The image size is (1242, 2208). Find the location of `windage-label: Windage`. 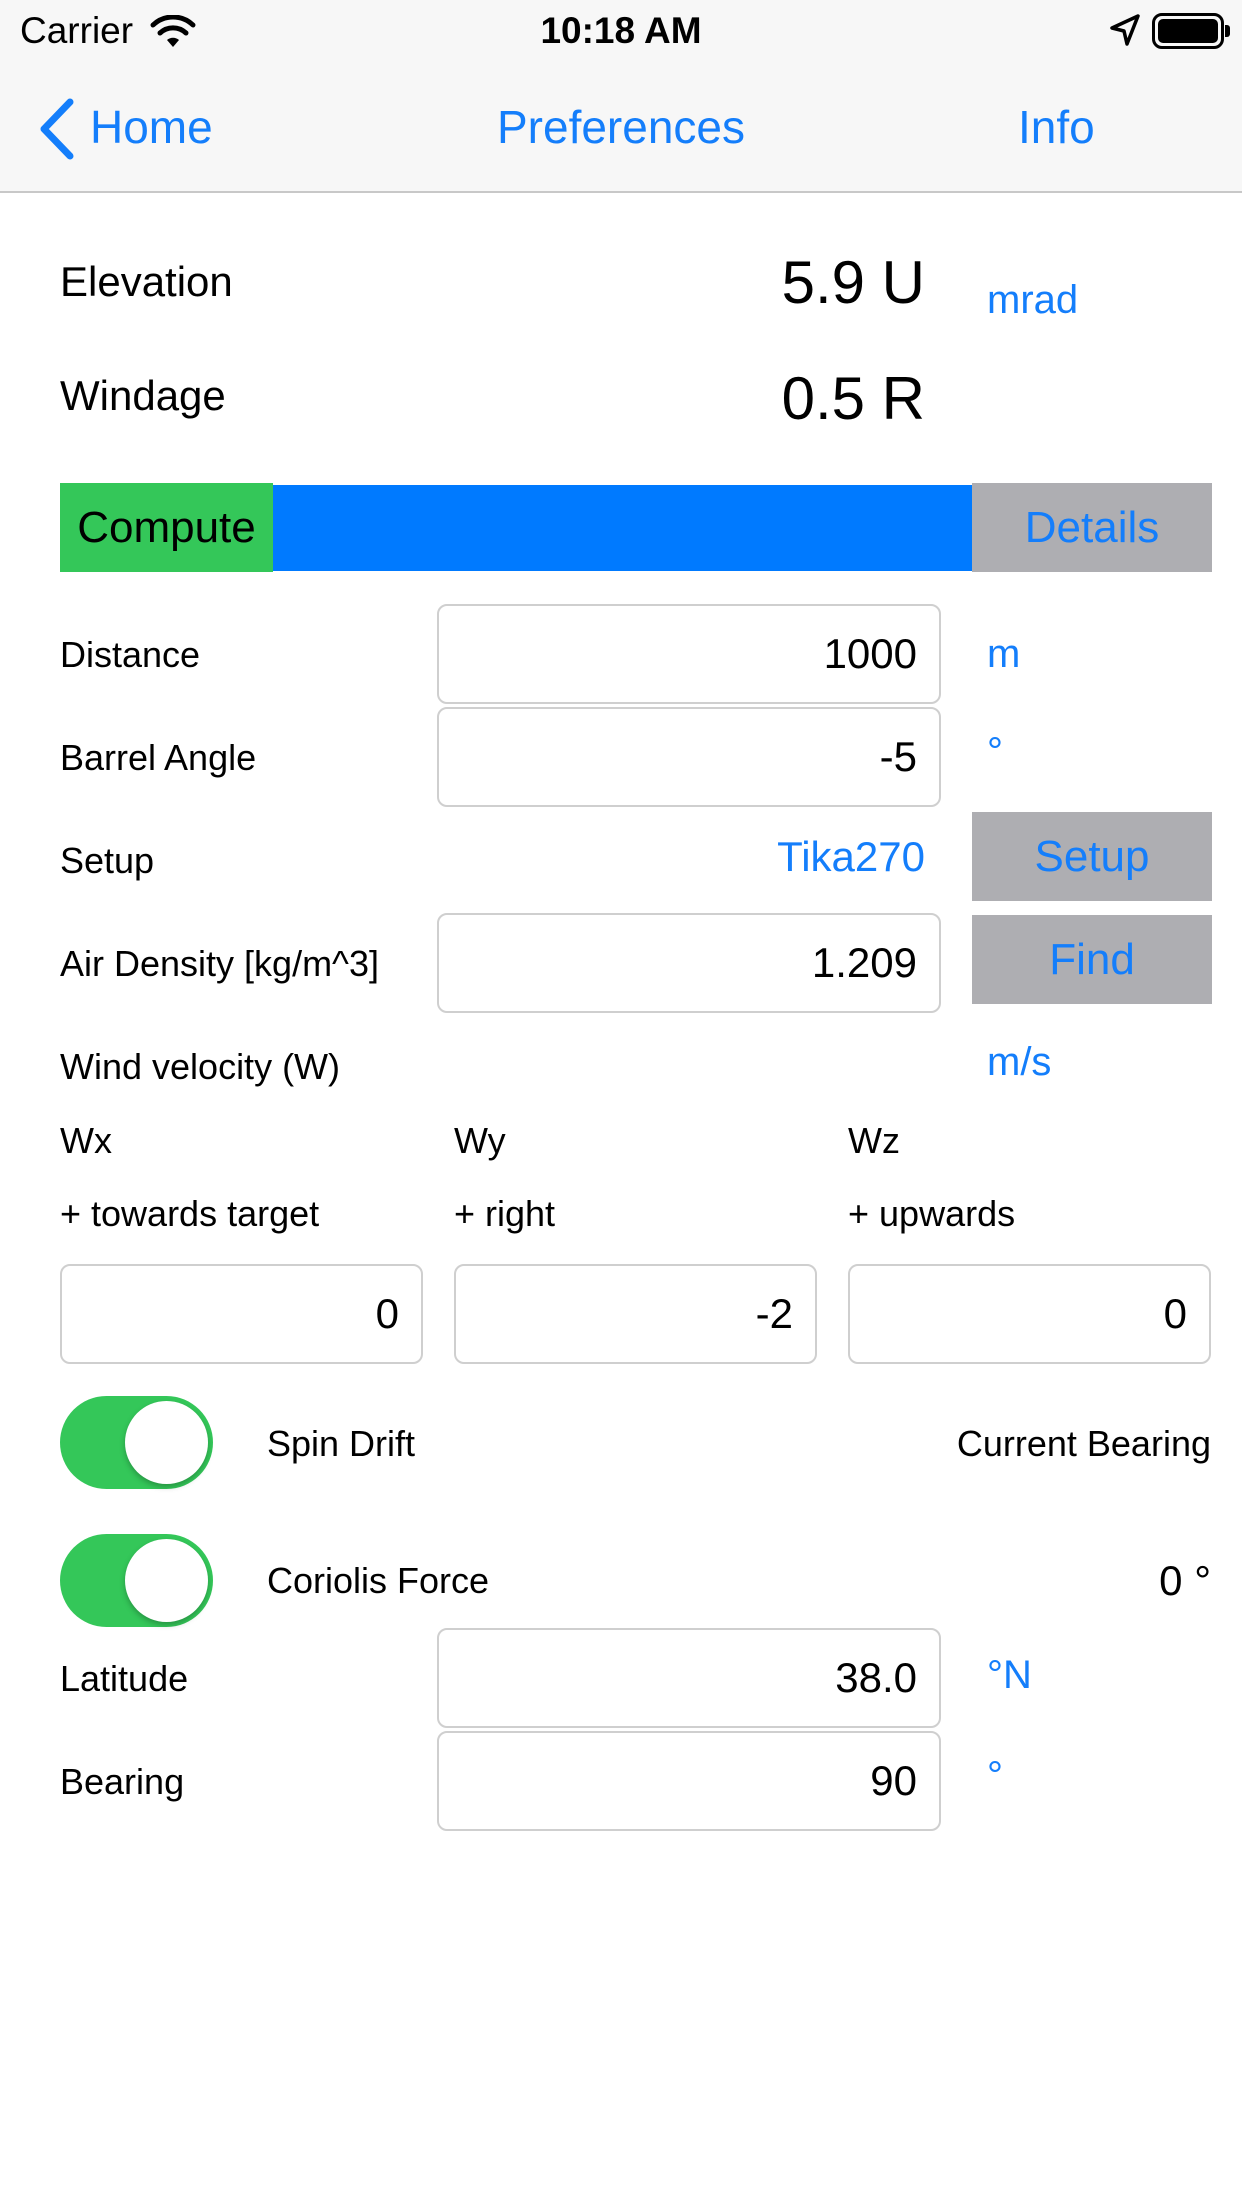

windage-label: Windage is located at coordinates (143, 395).